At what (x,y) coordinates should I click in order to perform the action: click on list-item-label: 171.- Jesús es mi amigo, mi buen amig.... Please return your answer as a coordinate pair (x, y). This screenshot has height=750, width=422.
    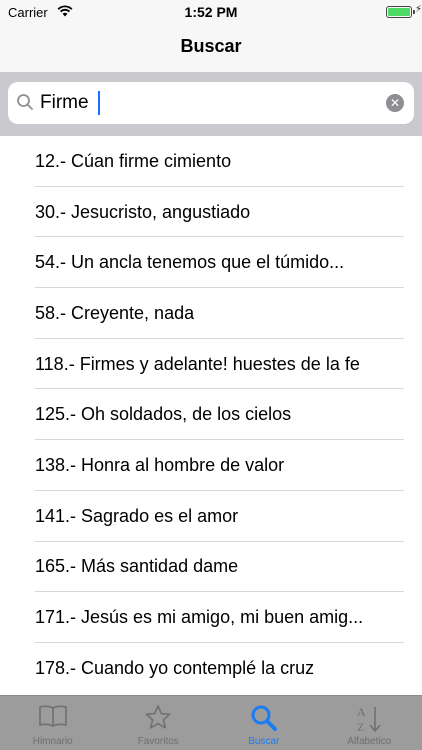
    Looking at the image, I should click on (199, 617).